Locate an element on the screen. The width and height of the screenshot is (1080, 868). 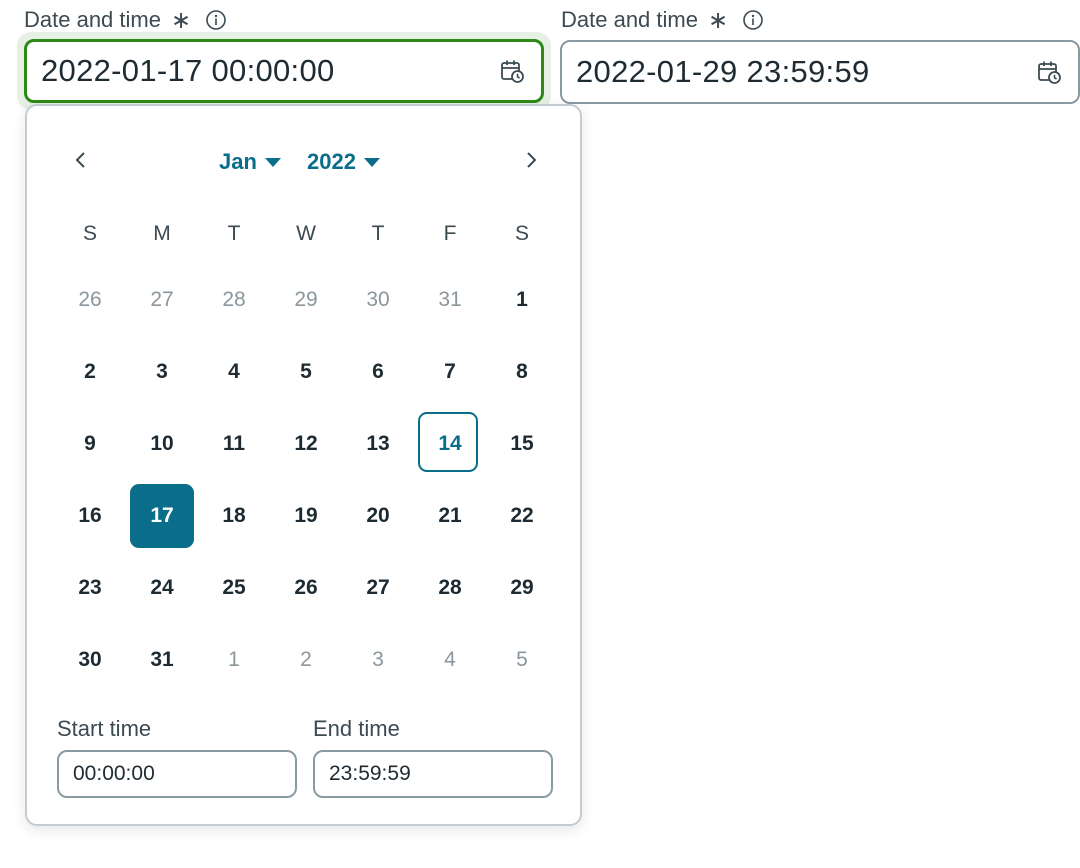
day-number: 29 is located at coordinates (306, 299).